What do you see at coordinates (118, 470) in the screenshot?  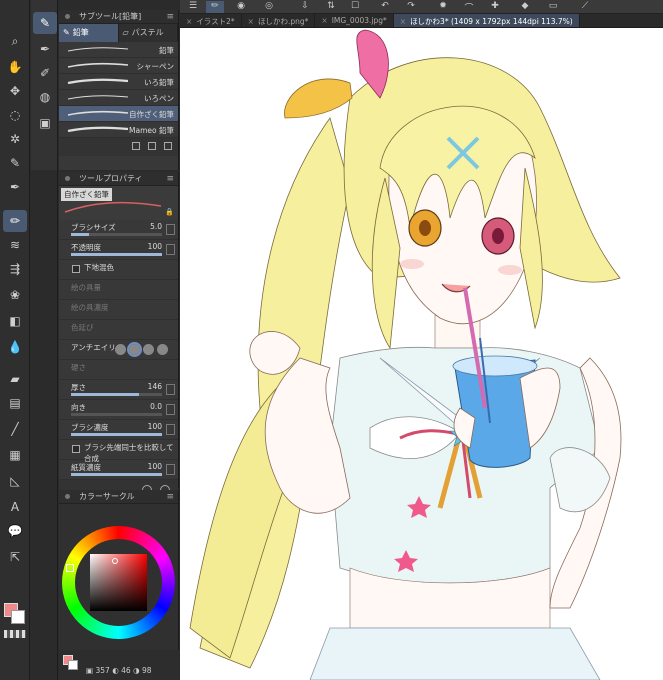 I see `property-row: 紙質濃度 100` at bounding box center [118, 470].